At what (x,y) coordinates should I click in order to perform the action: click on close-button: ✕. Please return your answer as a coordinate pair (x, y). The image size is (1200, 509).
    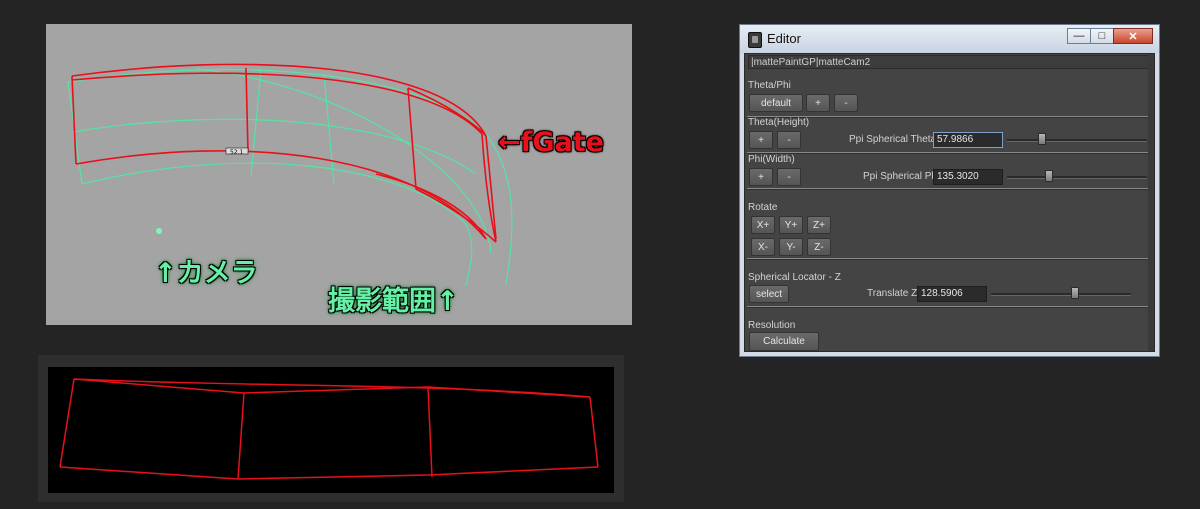
    Looking at the image, I should click on (1133, 36).